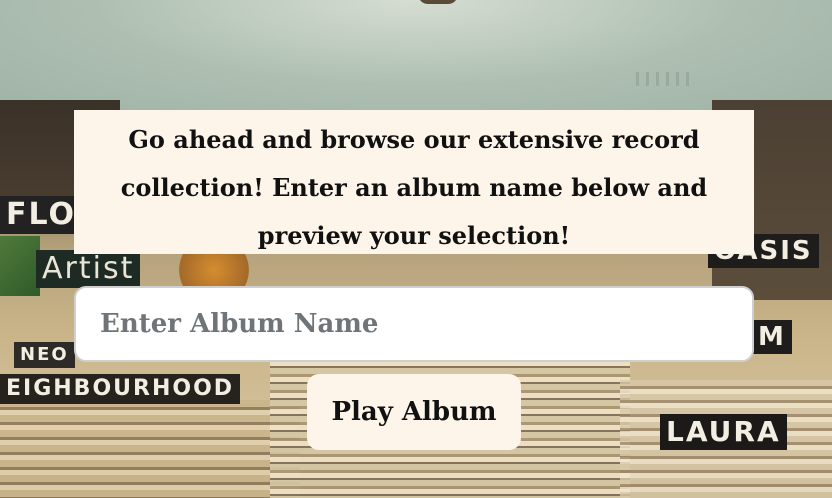  What do you see at coordinates (150, 449) in the screenshot?
I see `record-stack-left` at bounding box center [150, 449].